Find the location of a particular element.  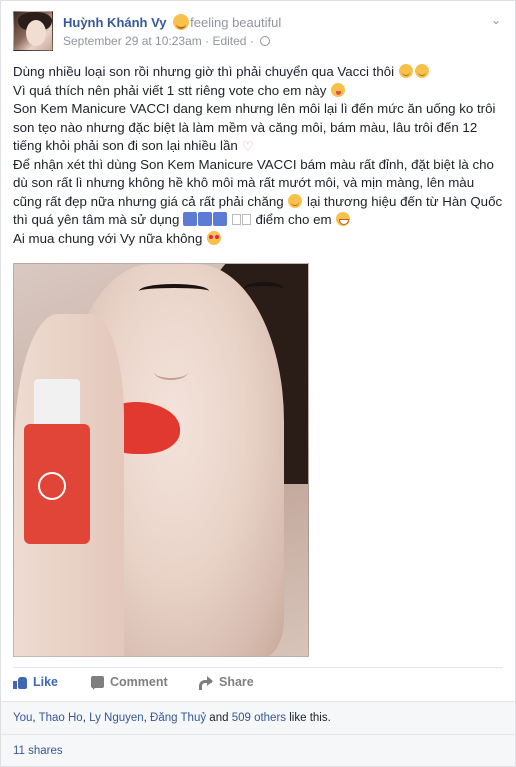

post-meta: September 29 at 10:23am · Edited · is located at coordinates (167, 41).